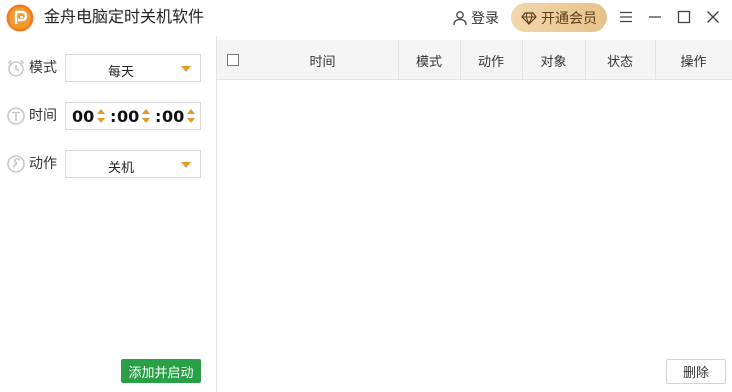 The image size is (732, 392). What do you see at coordinates (485, 19) in the screenshot?
I see `login-label: 登录` at bounding box center [485, 19].